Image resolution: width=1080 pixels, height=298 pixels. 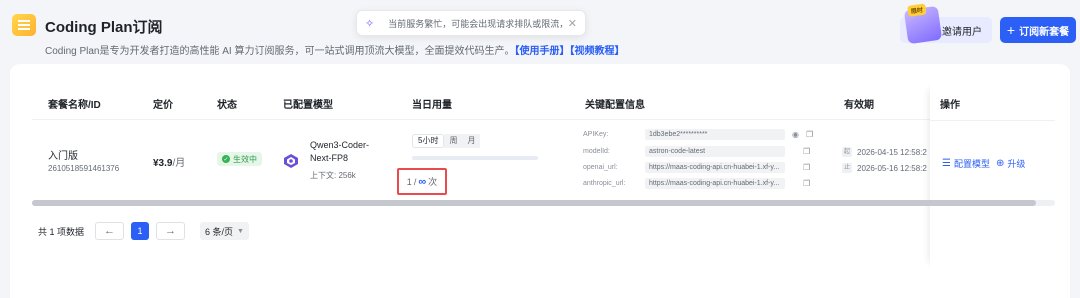 What do you see at coordinates (291, 161) in the screenshot?
I see `qwen-model-icon` at bounding box center [291, 161].